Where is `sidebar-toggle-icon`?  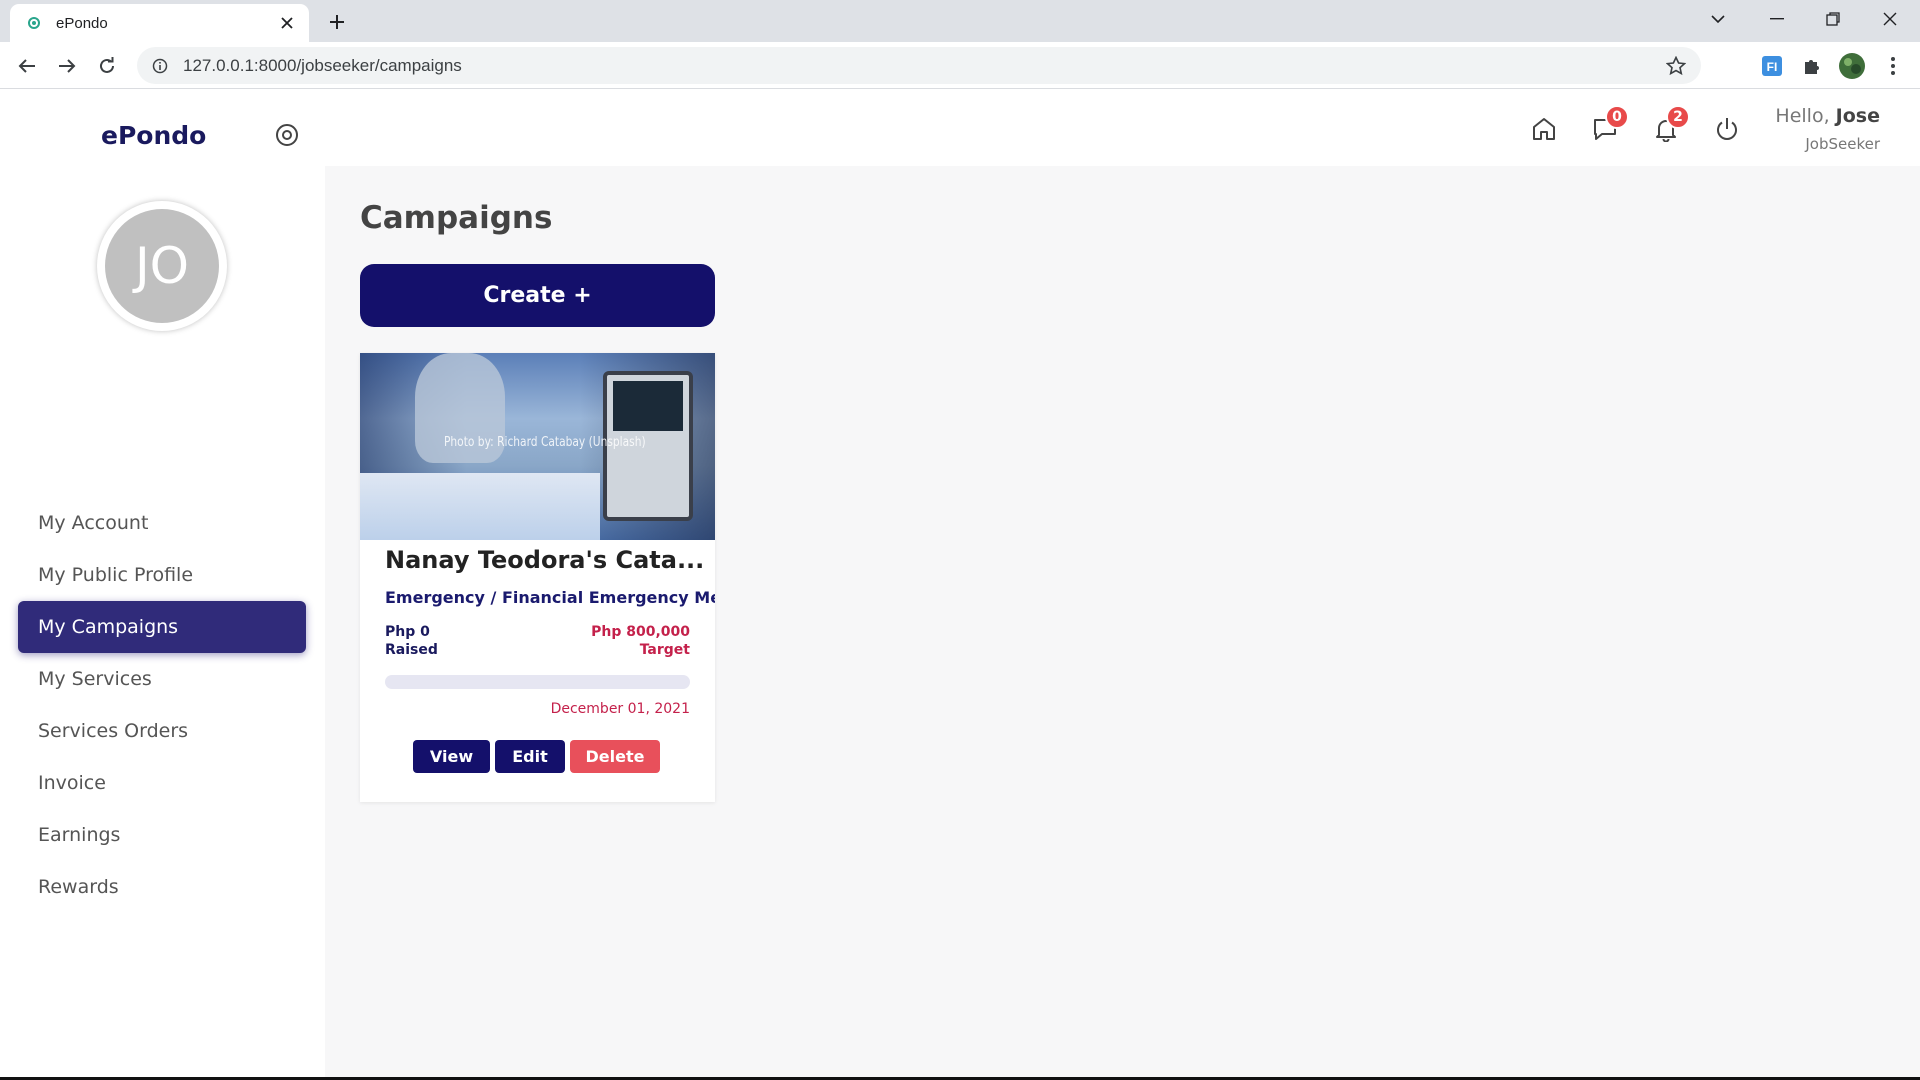 sidebar-toggle-icon is located at coordinates (287, 135).